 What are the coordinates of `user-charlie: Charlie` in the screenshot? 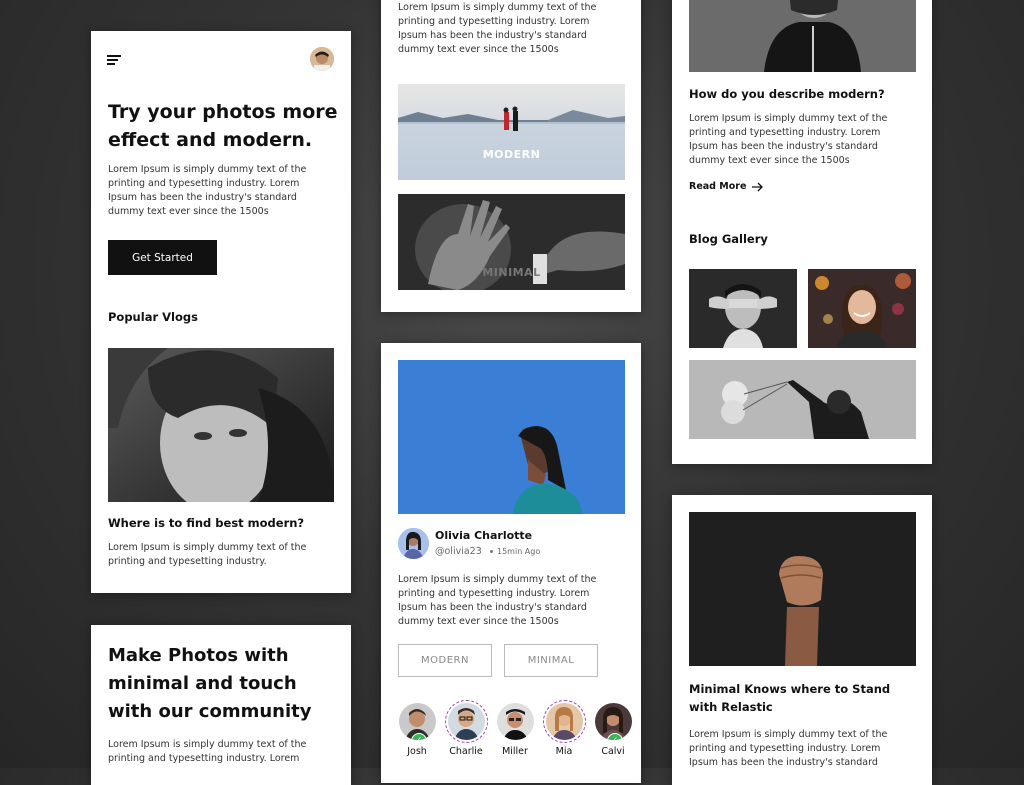 It's located at (466, 728).